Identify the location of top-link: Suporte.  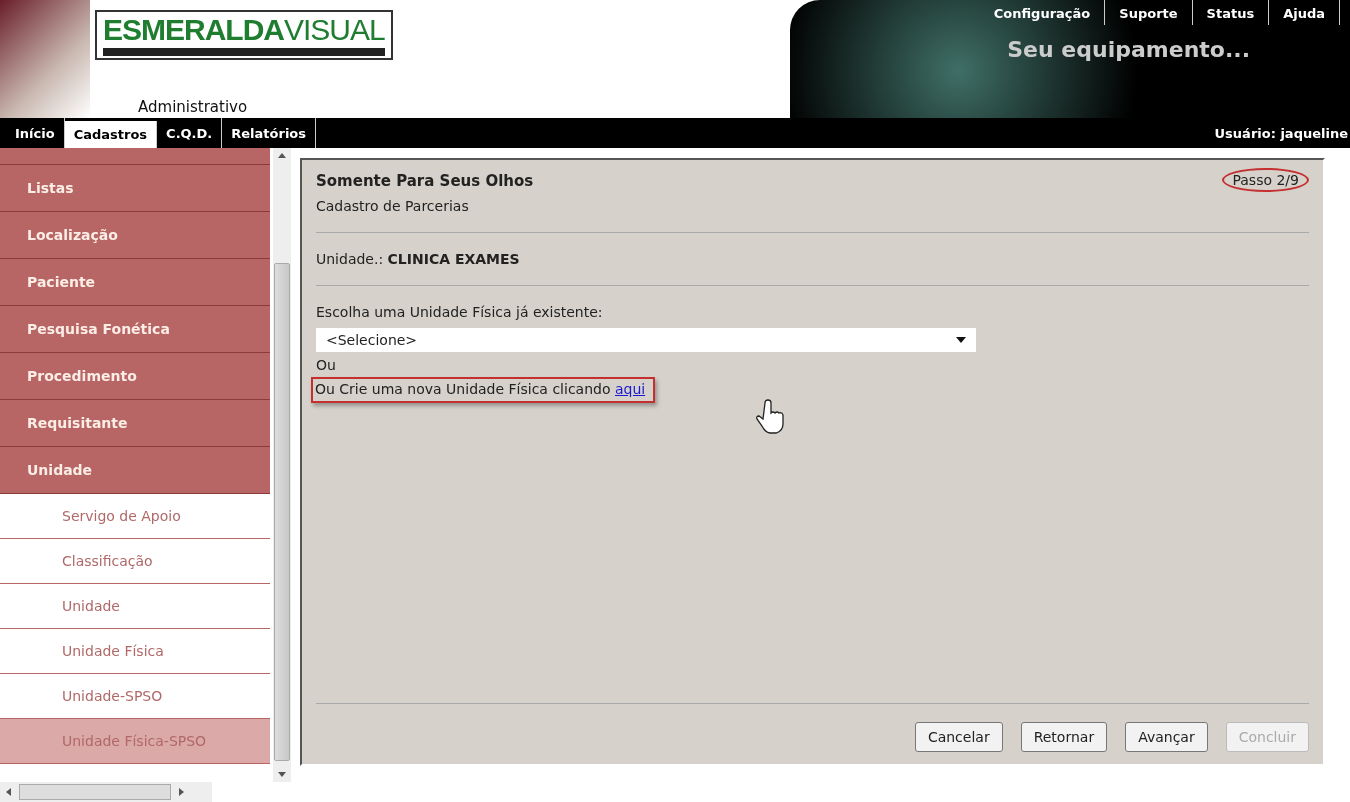
(1149, 12).